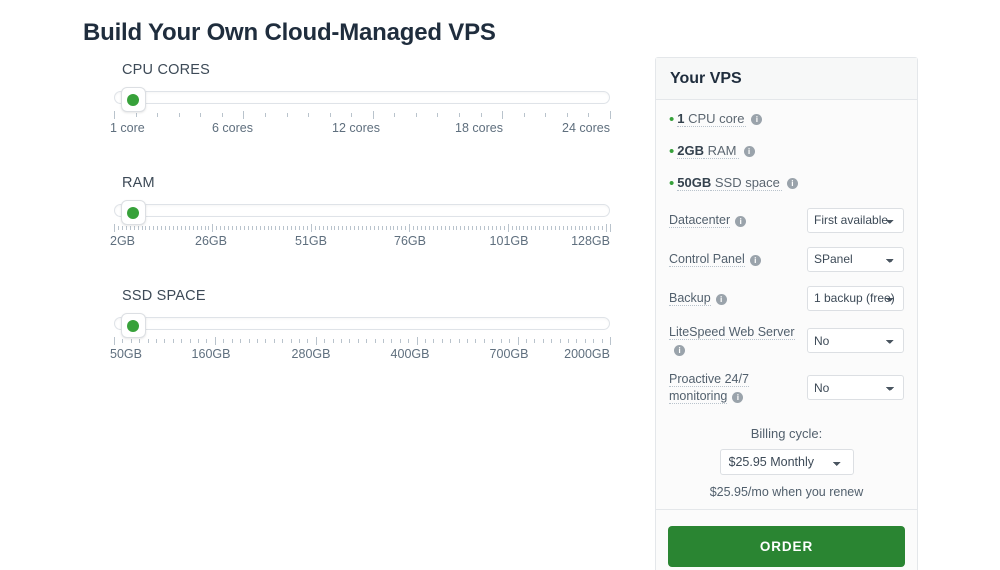 This screenshot has height=570, width=1000. What do you see at coordinates (855, 220) in the screenshot?
I see `option-select: First available` at bounding box center [855, 220].